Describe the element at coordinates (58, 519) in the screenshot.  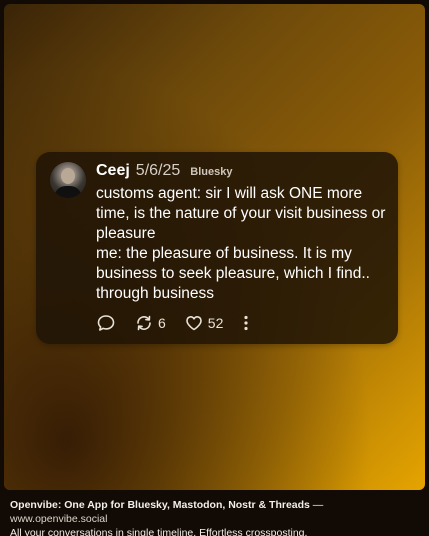
I see `footer-url: www.openvibe.social` at that location.